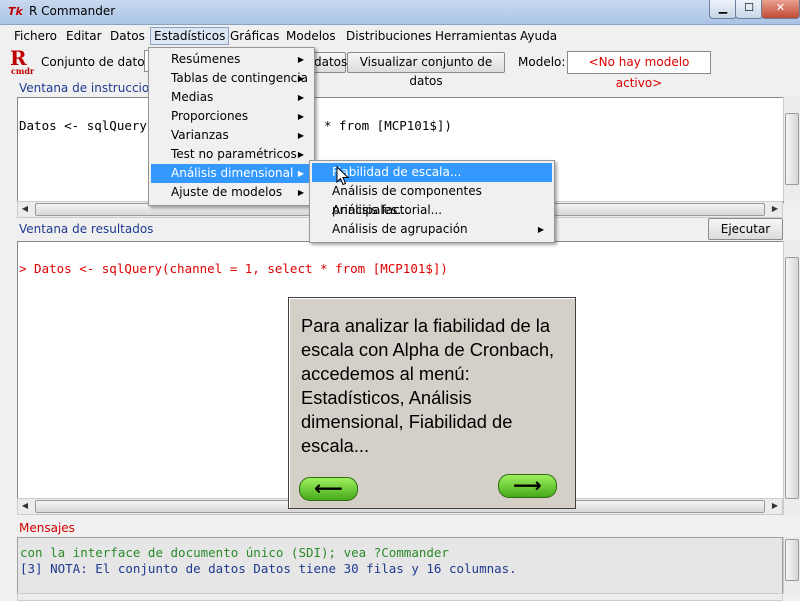  What do you see at coordinates (792, 560) in the screenshot?
I see `messages-vscroll-thumb` at bounding box center [792, 560].